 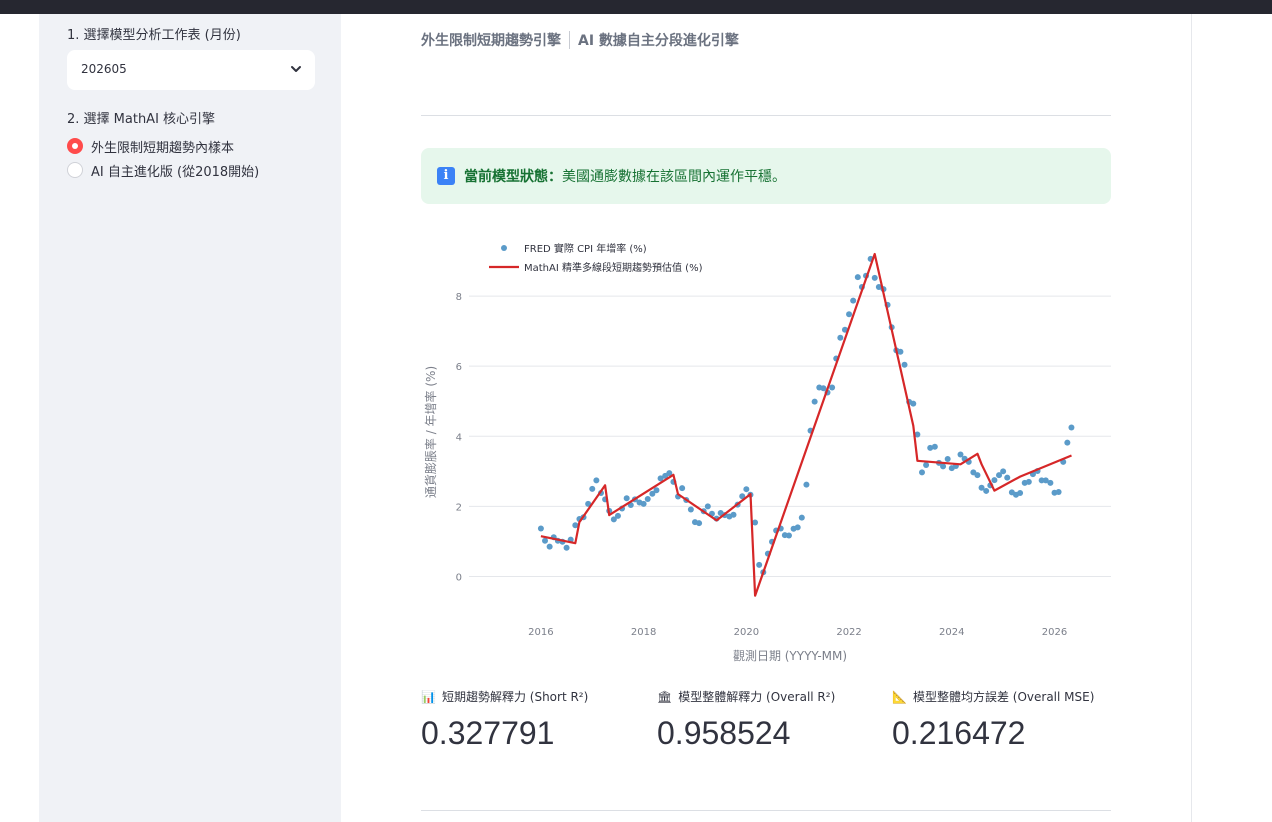 I want to click on x-tick-label: 2016, so click(x=540, y=632).